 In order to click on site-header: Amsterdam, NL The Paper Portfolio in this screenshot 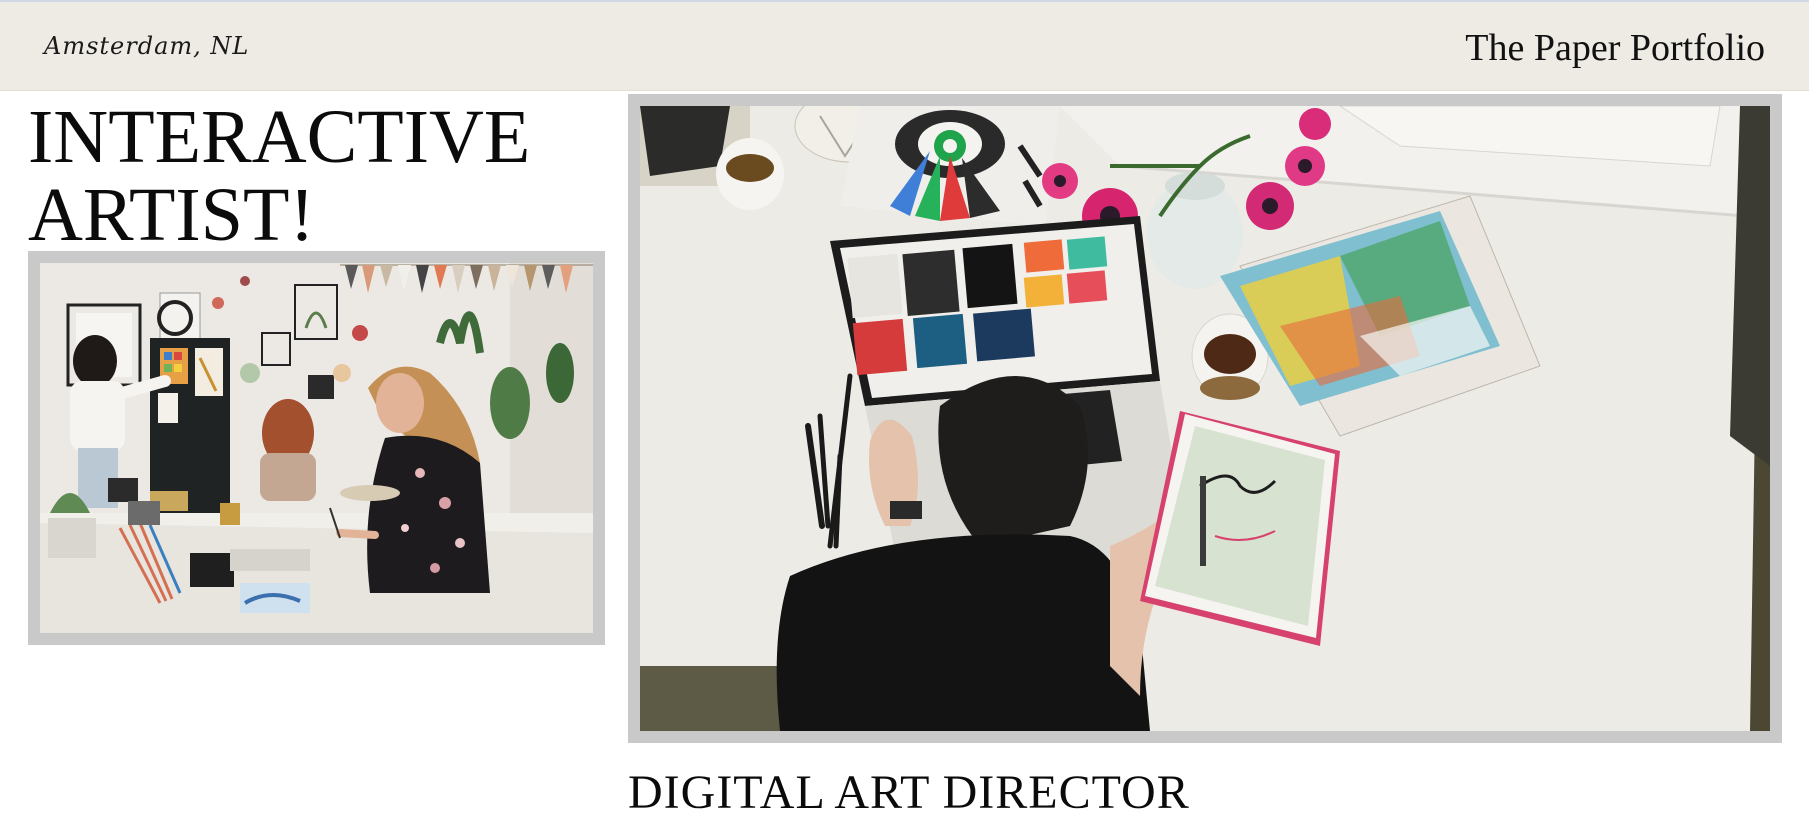, I will do `click(904, 46)`.